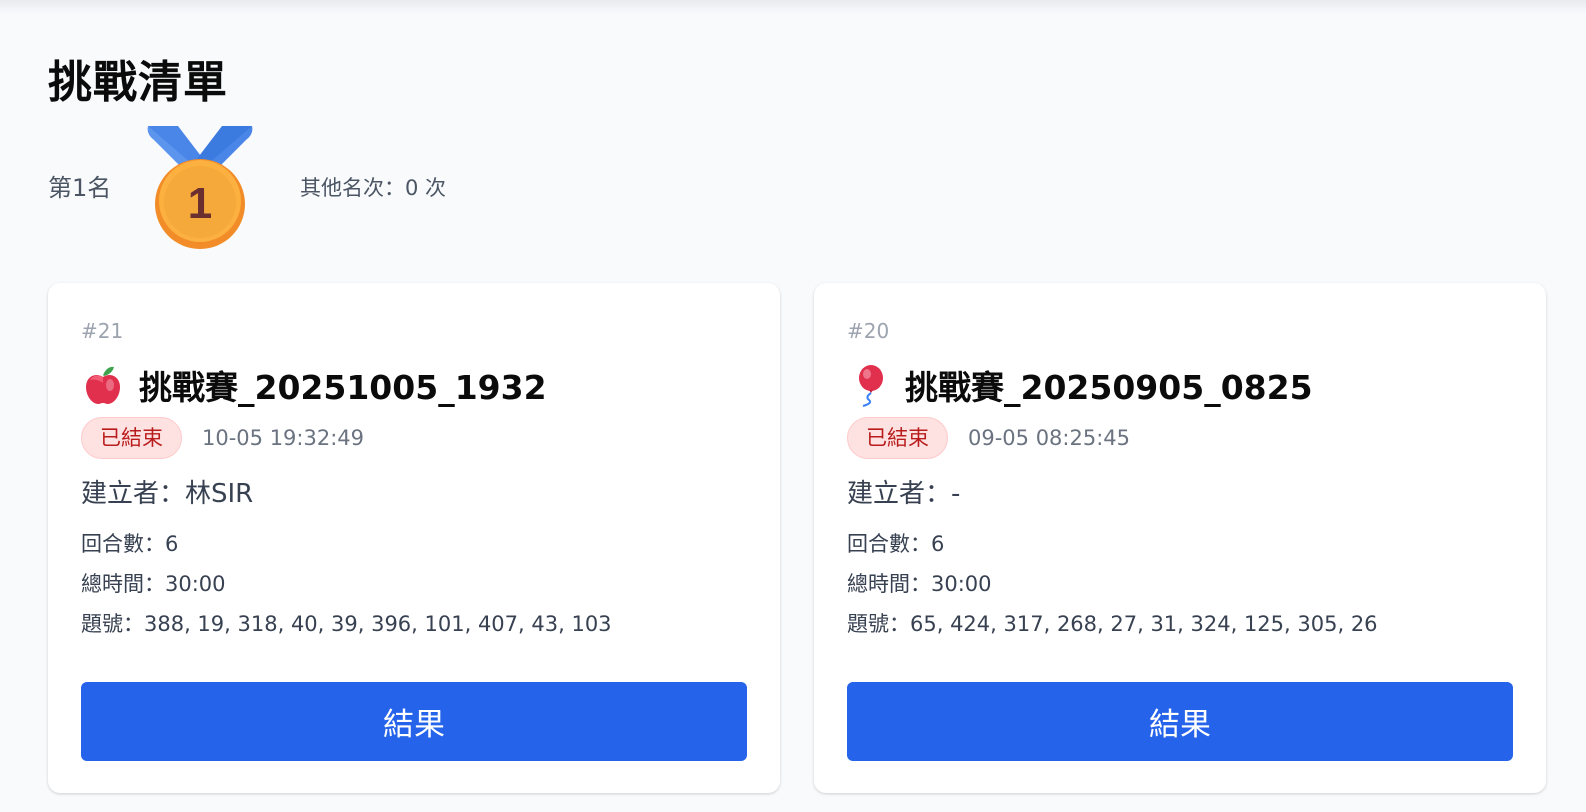  I want to click on other-rank-count: 其他名次：0 次, so click(373, 188).